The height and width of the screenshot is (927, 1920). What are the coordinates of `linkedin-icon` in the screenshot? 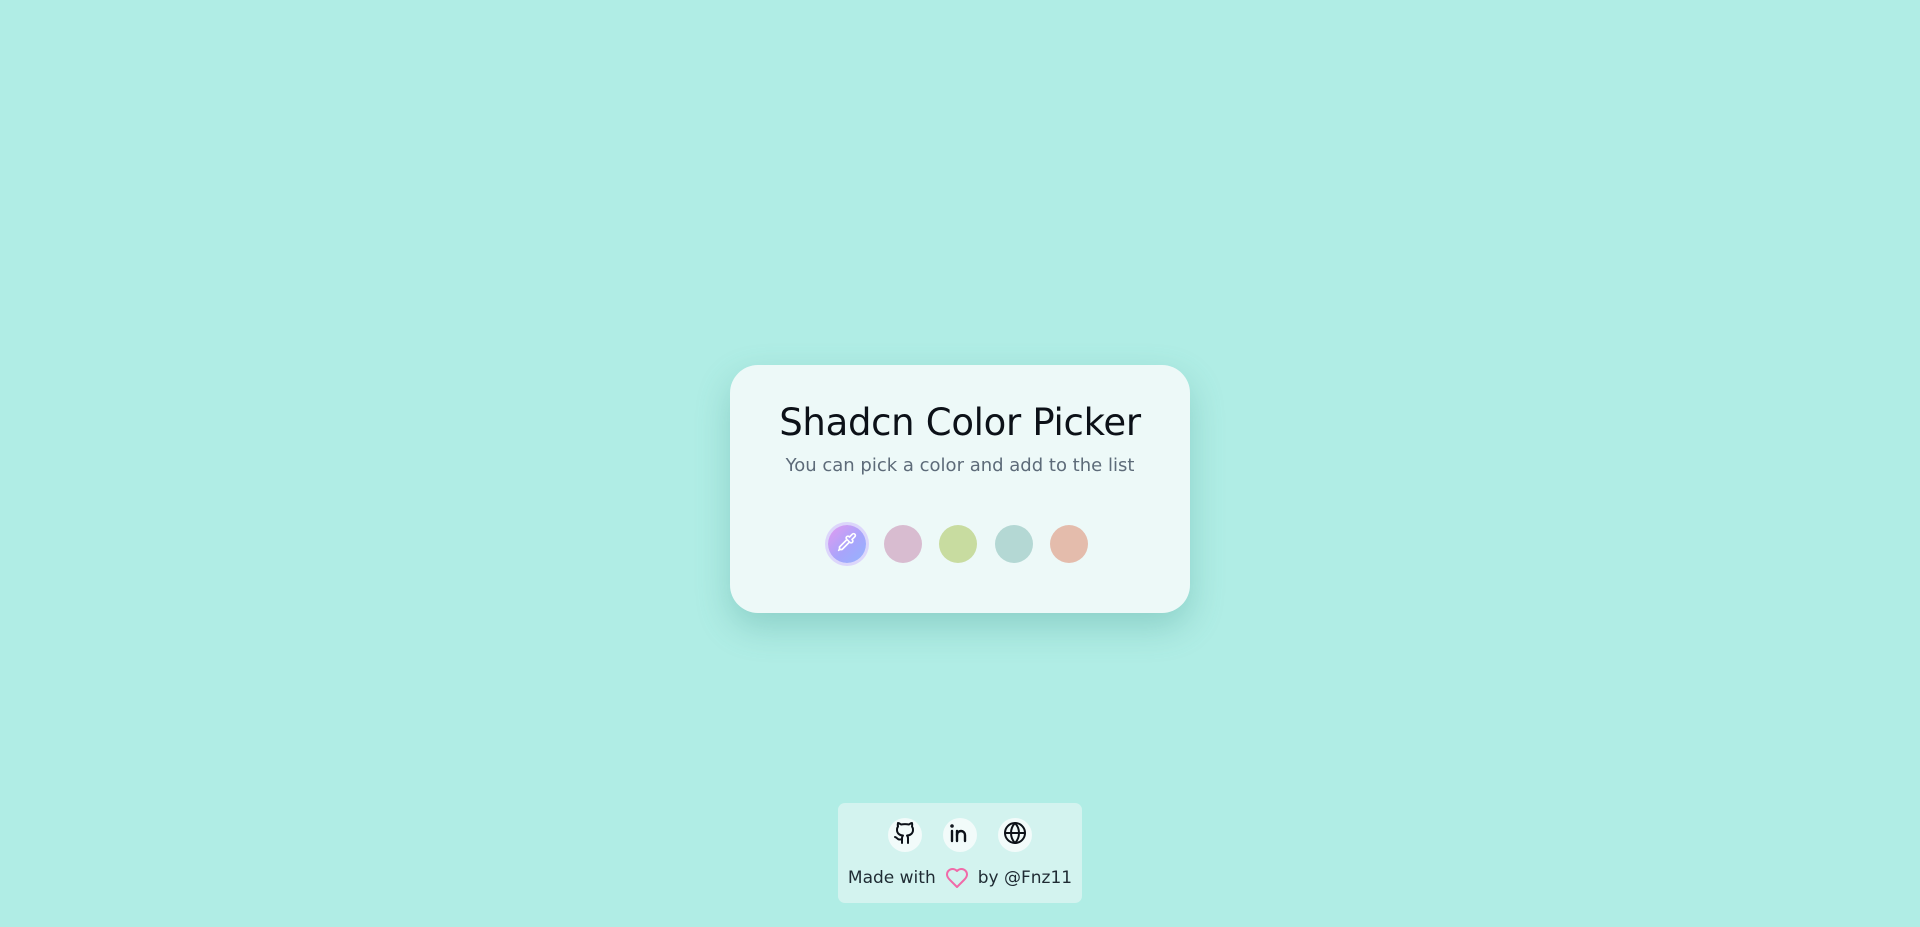 It's located at (960, 835).